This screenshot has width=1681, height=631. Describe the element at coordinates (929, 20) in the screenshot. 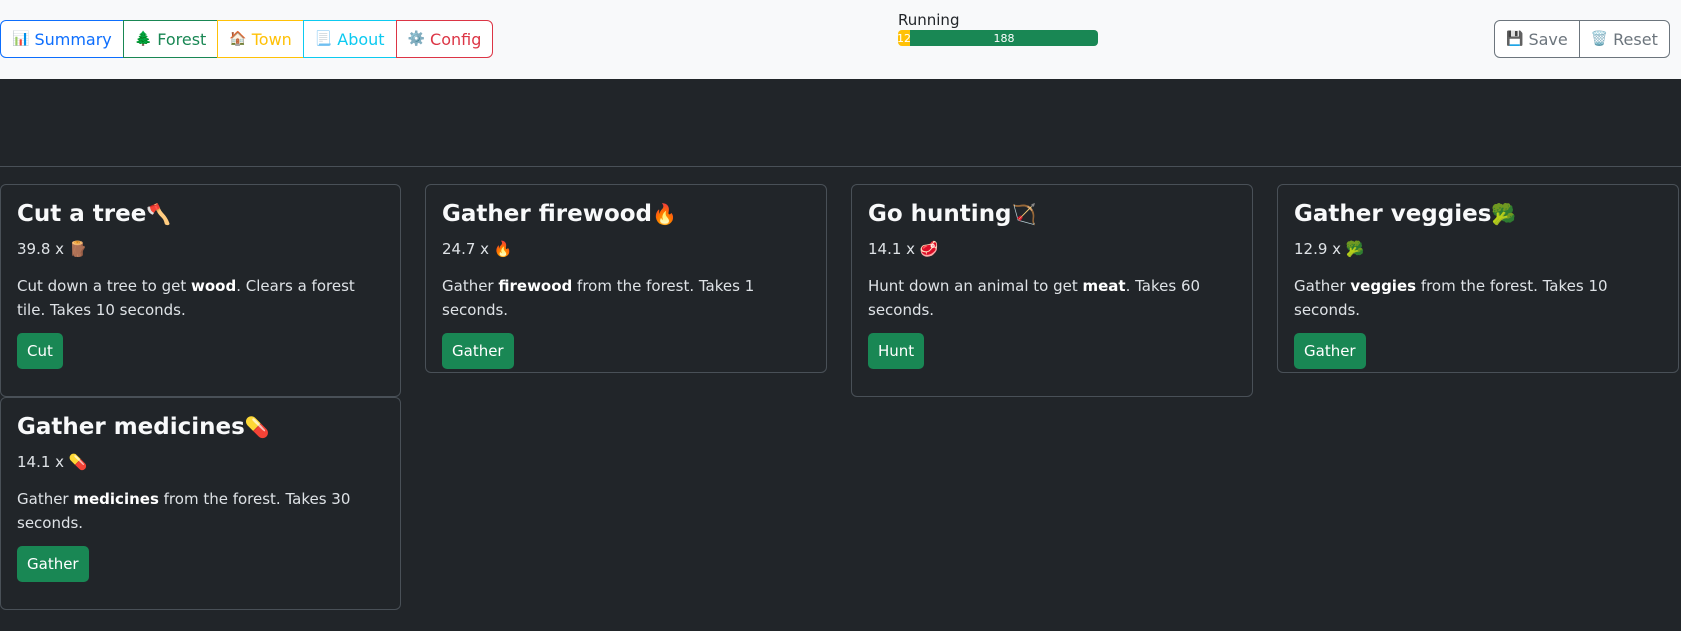

I see `status-label: Running` at that location.